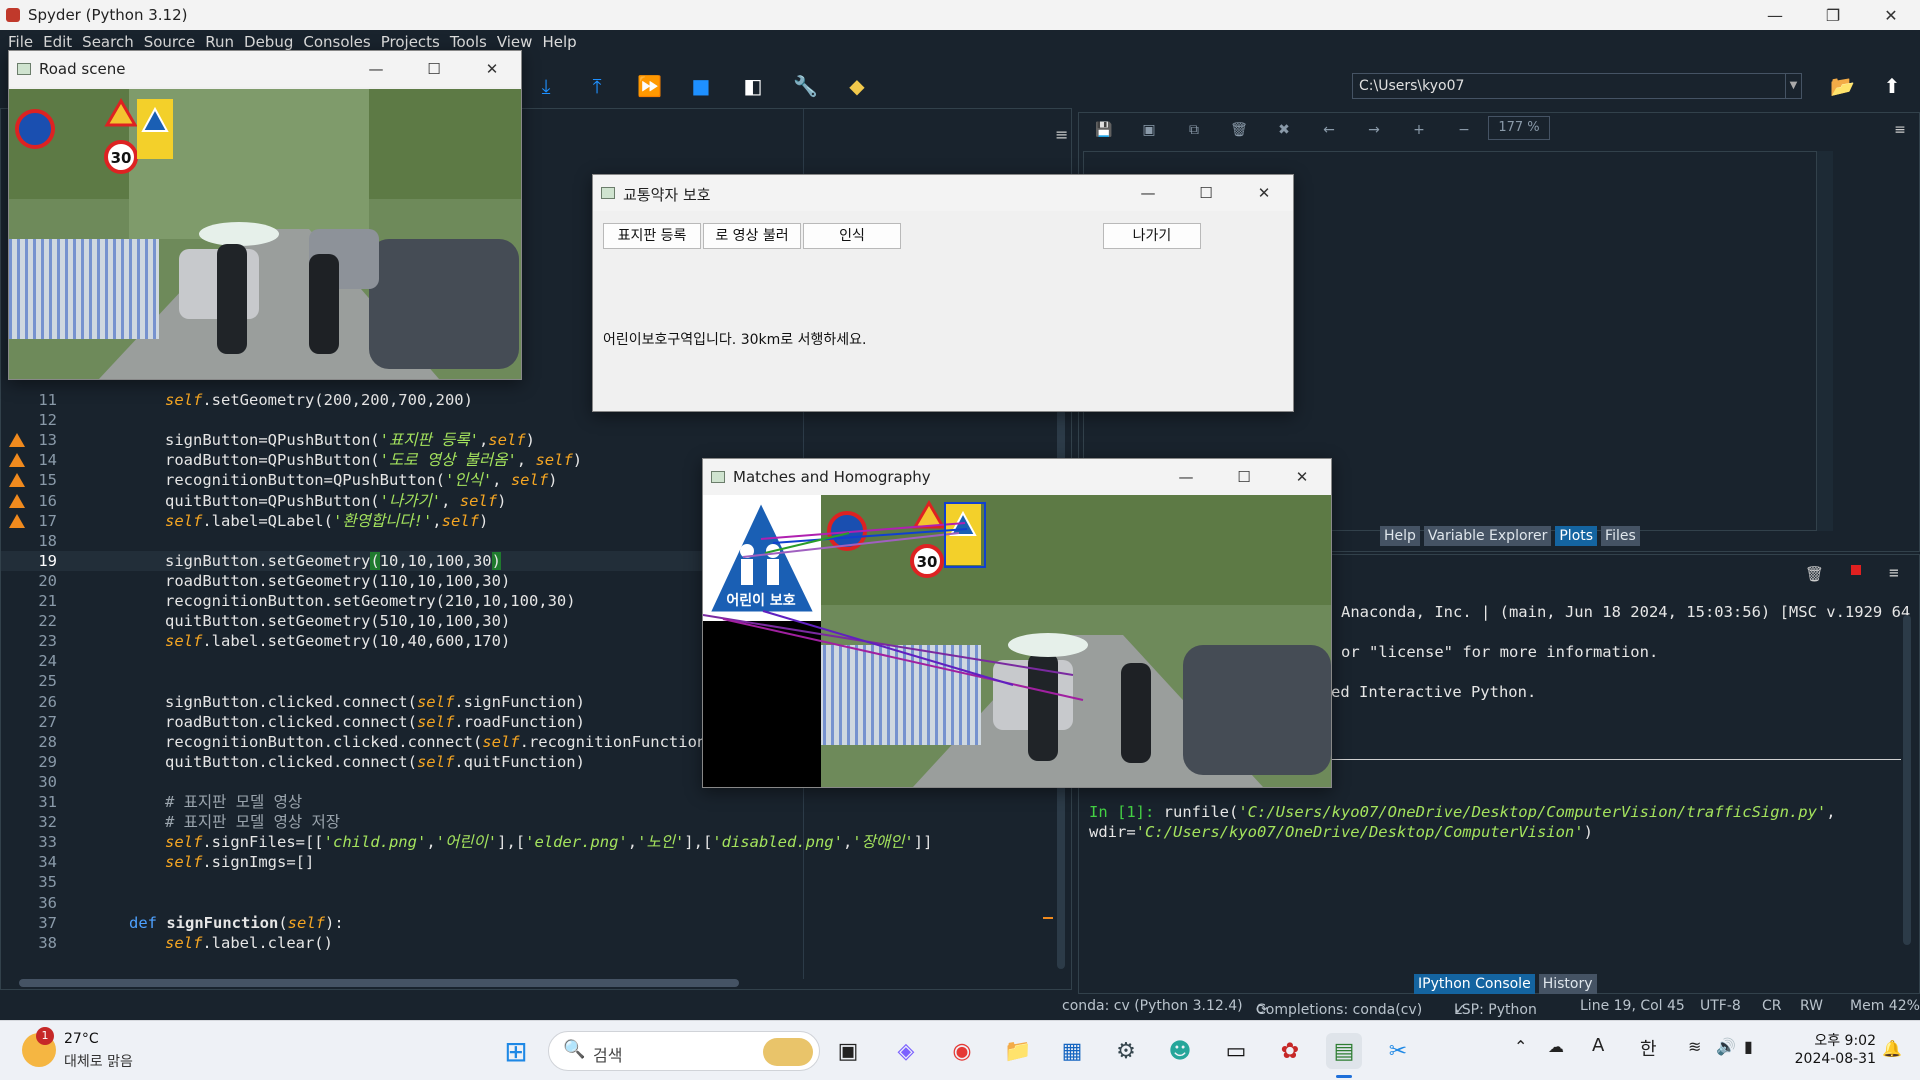 The image size is (1920, 1080). I want to click on quit-button: 나가기, so click(1152, 236).